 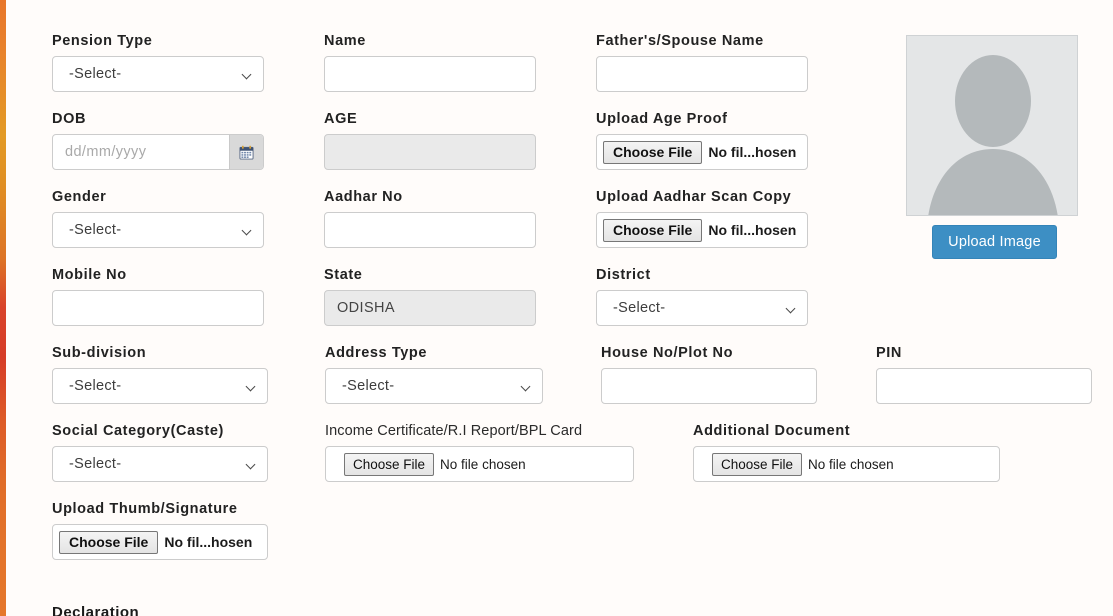 I want to click on name-input, so click(x=430, y=74).